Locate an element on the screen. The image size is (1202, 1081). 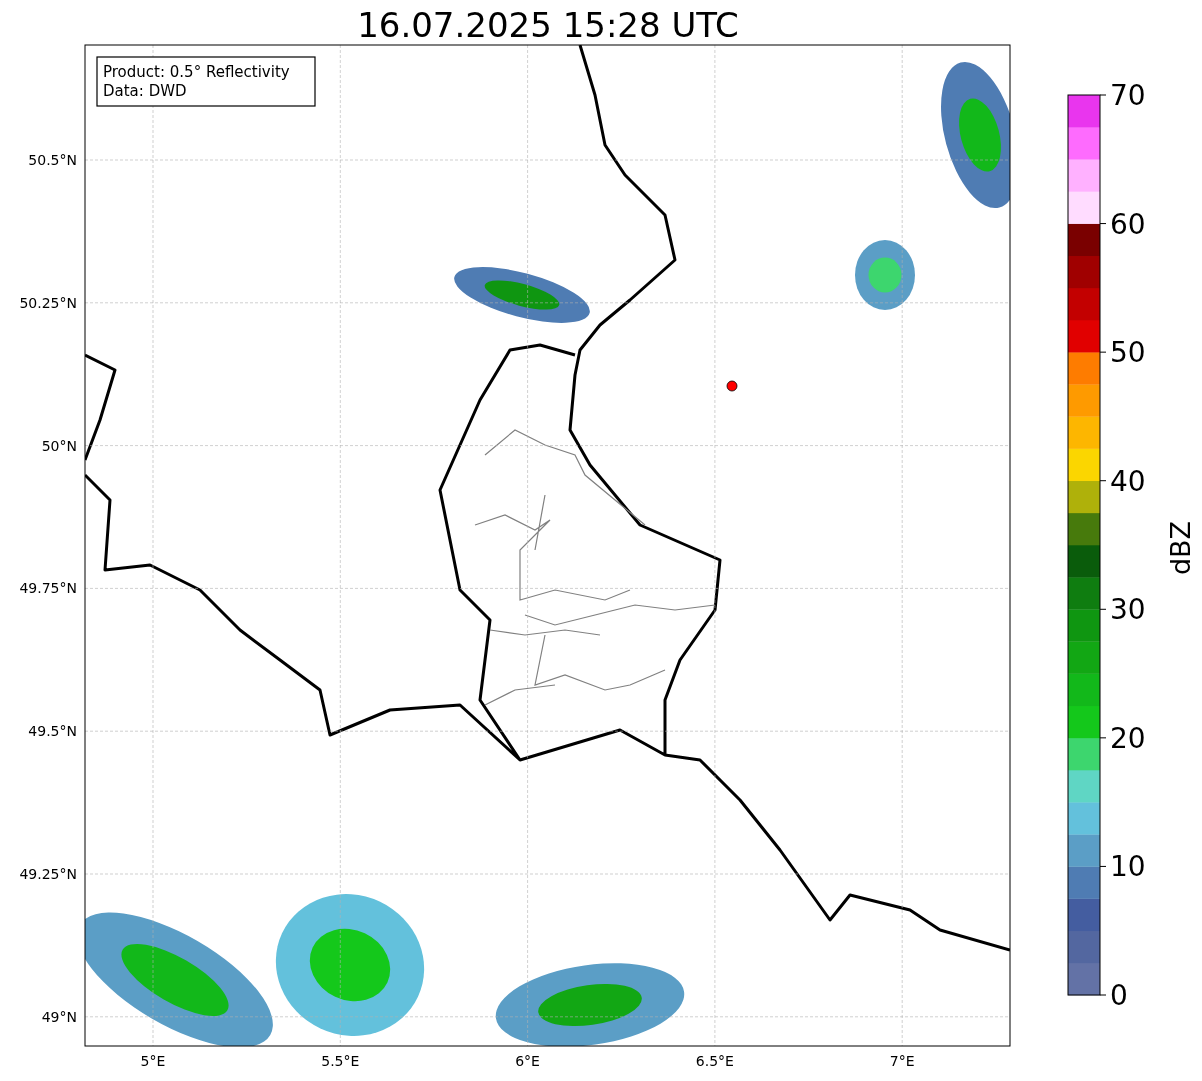
axis-tick-label: 49.5°N is located at coordinates (52, 731).